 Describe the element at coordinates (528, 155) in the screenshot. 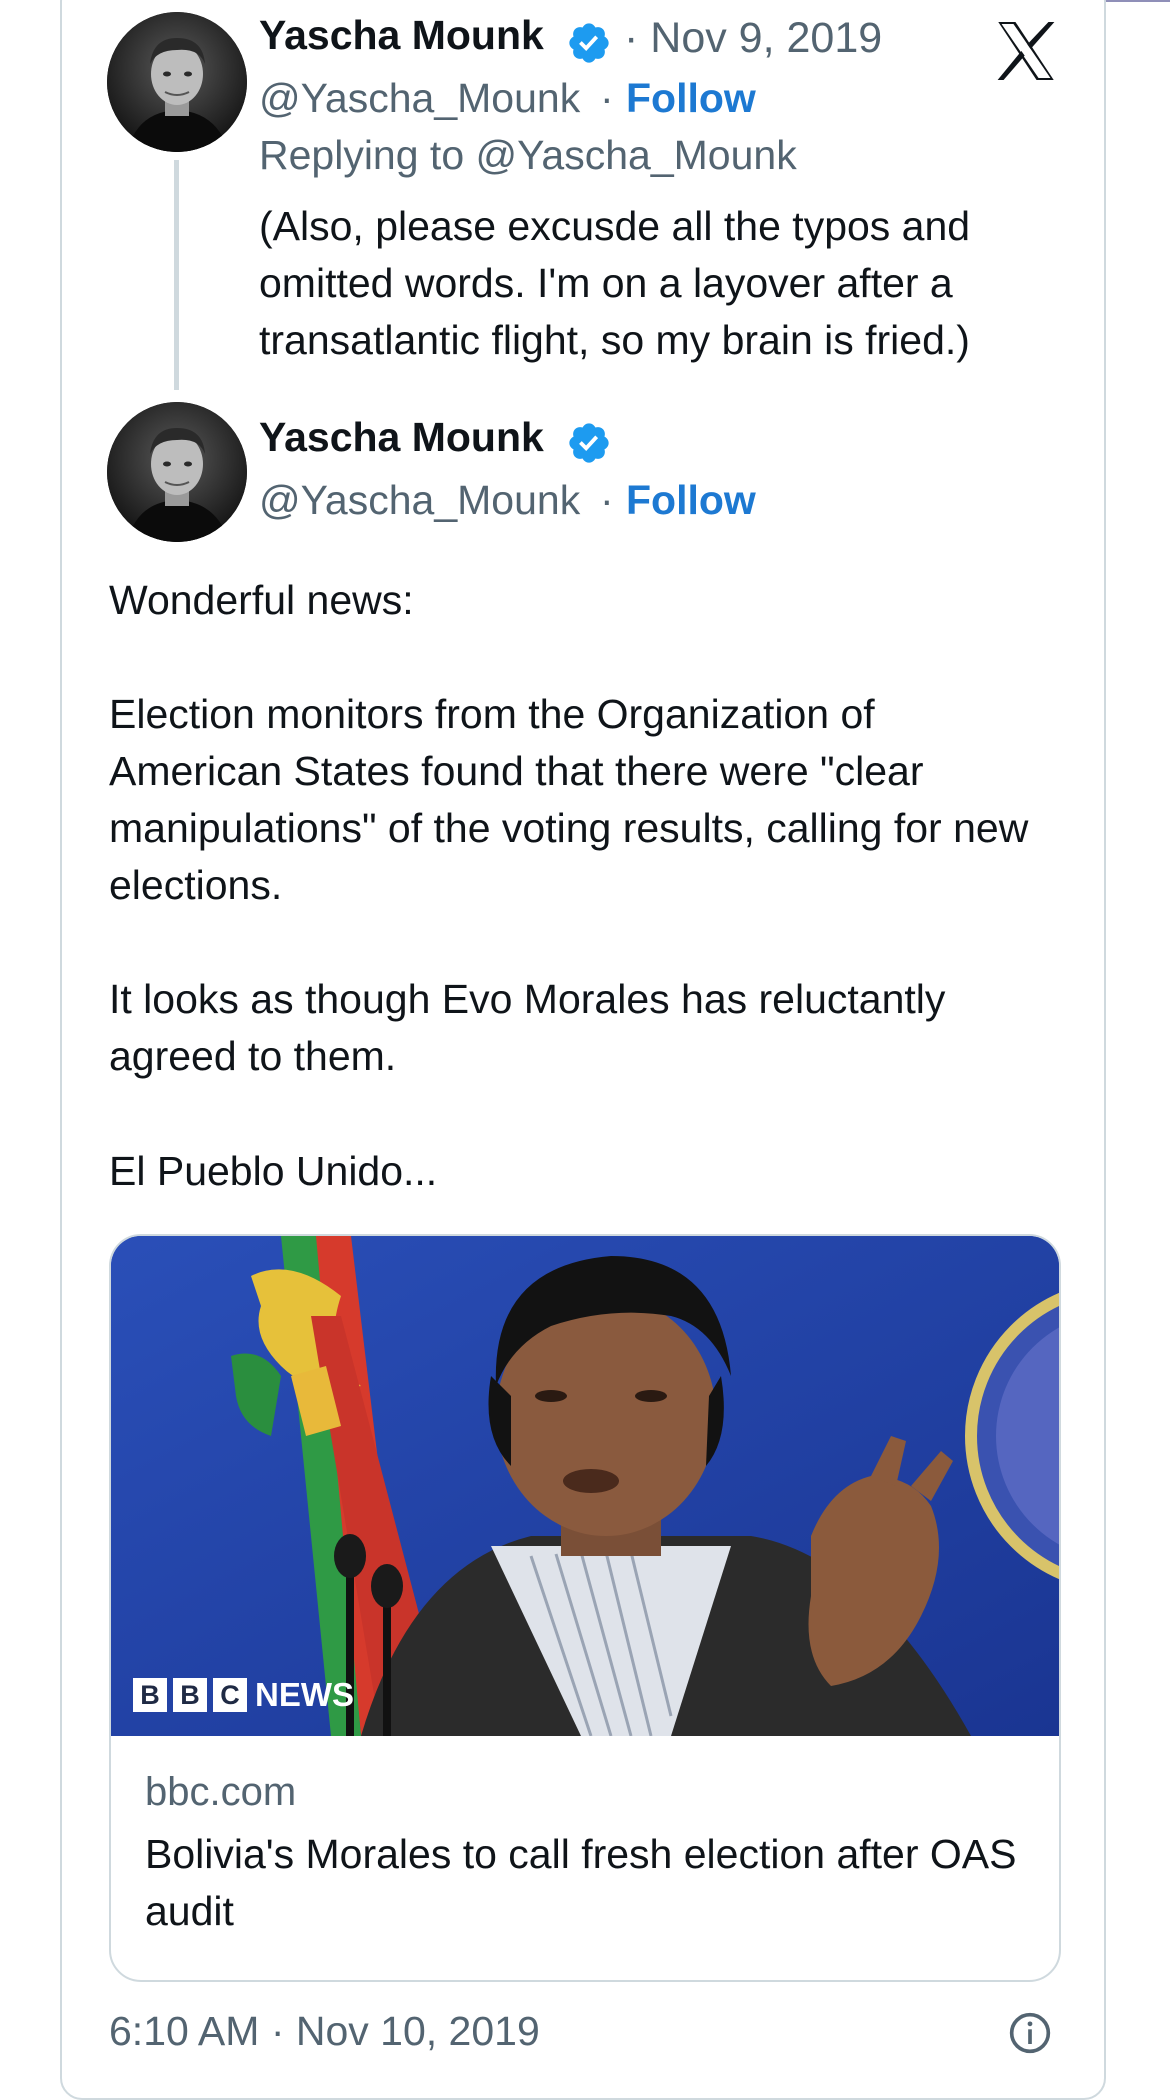

I see `replying-to-label: Replying to @Yascha_Mounk` at that location.